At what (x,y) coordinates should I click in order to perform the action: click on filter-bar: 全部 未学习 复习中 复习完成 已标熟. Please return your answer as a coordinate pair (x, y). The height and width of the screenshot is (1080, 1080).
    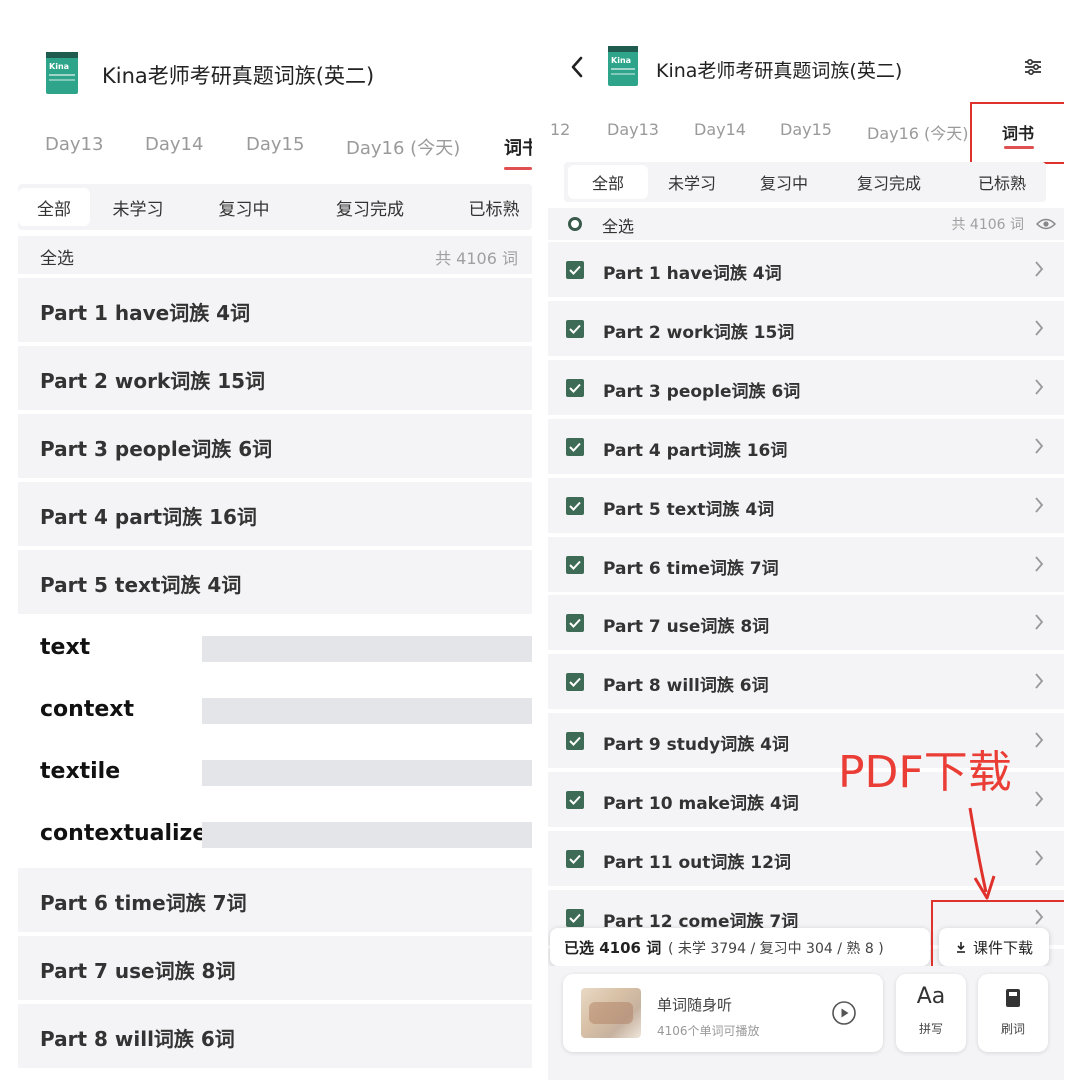
    Looking at the image, I should click on (805, 182).